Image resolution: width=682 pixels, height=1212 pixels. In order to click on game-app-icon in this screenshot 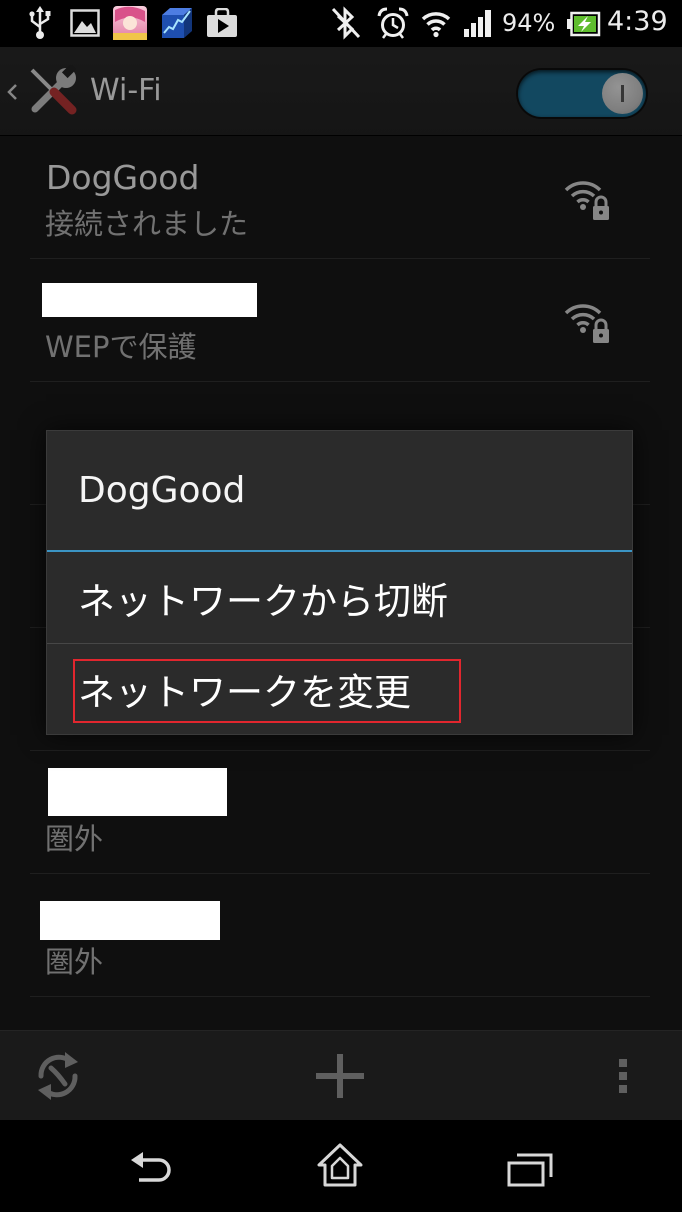, I will do `click(130, 23)`.